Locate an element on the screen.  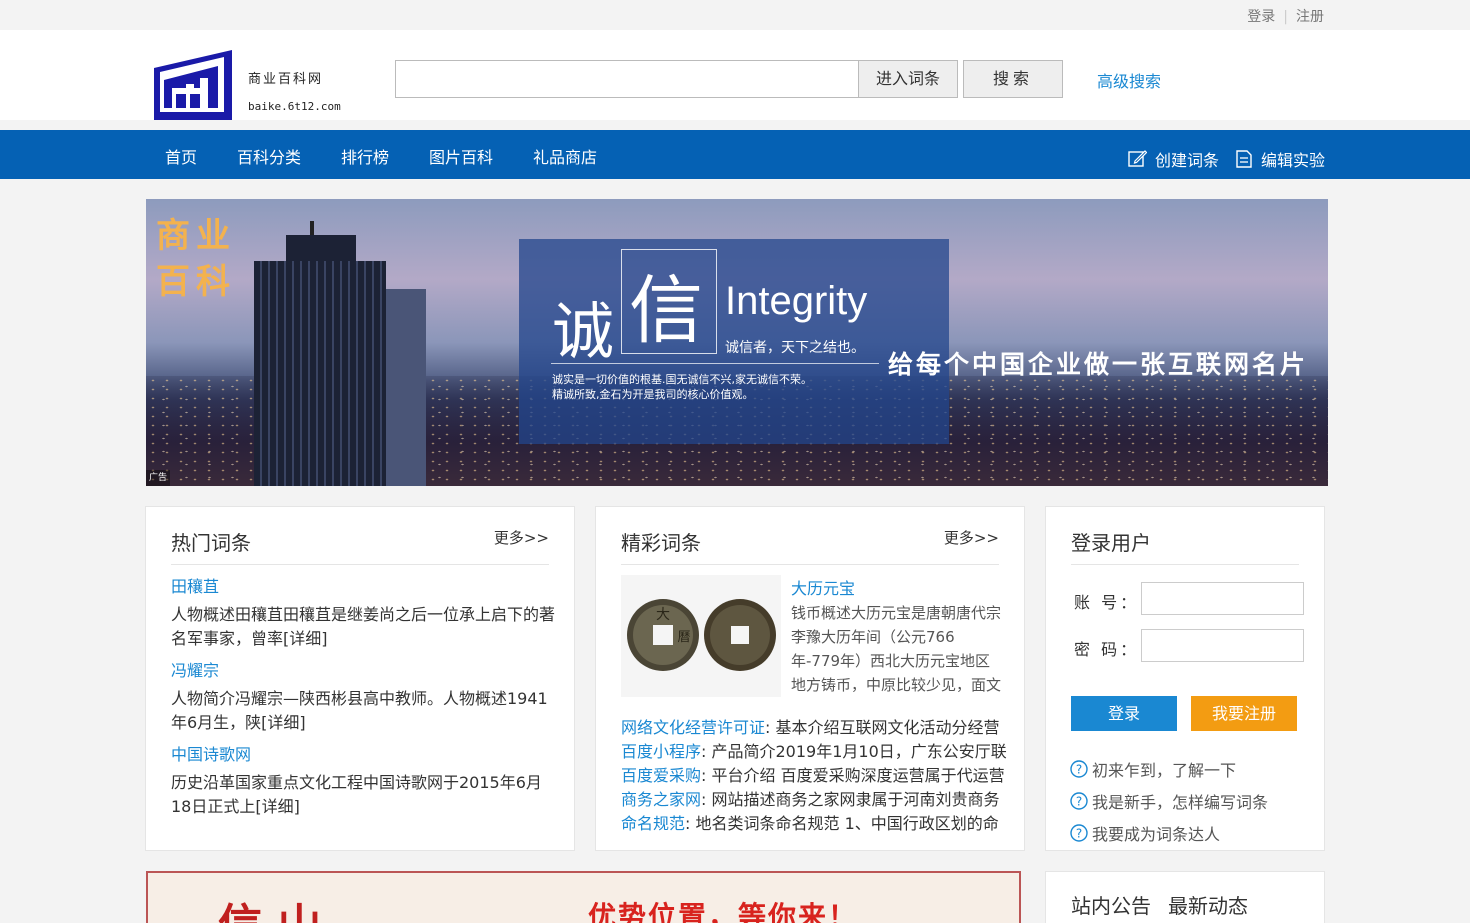
help-link-newbie: ? 我是新手，怎样编写词条 is located at coordinates (1169, 801).